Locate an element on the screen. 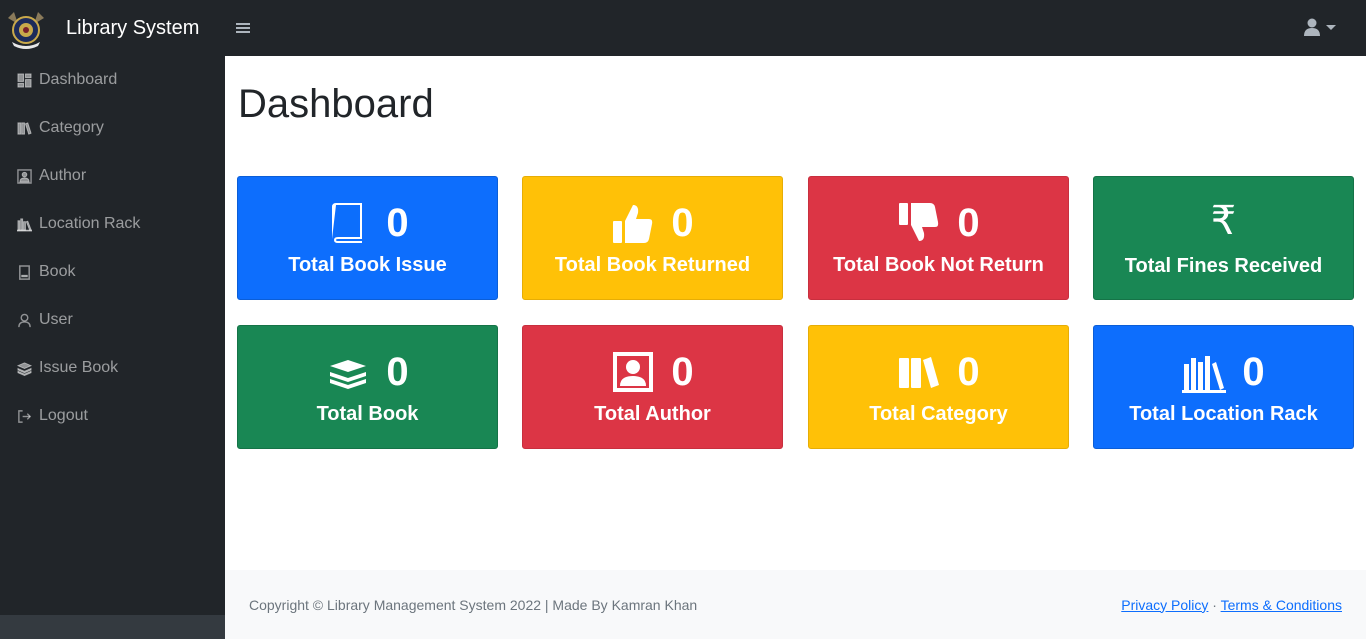  sidebar-item-author: Author is located at coordinates (112, 176).